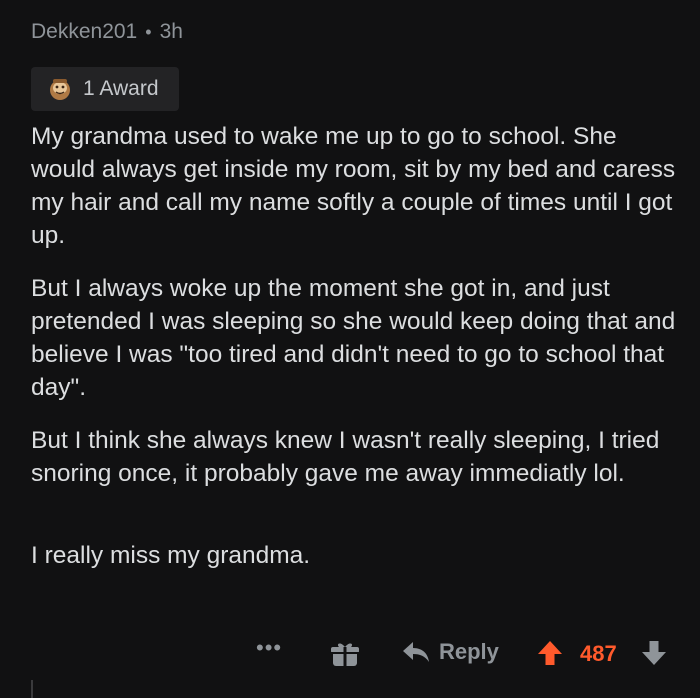 The height and width of the screenshot is (698, 700). What do you see at coordinates (171, 555) in the screenshot?
I see `comment-paragraph: I really miss my grandma.` at bounding box center [171, 555].